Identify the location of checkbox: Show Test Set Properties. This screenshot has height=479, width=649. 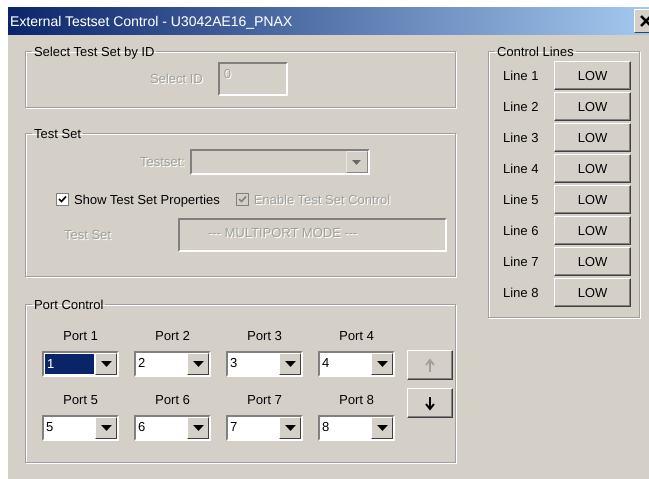
(138, 200).